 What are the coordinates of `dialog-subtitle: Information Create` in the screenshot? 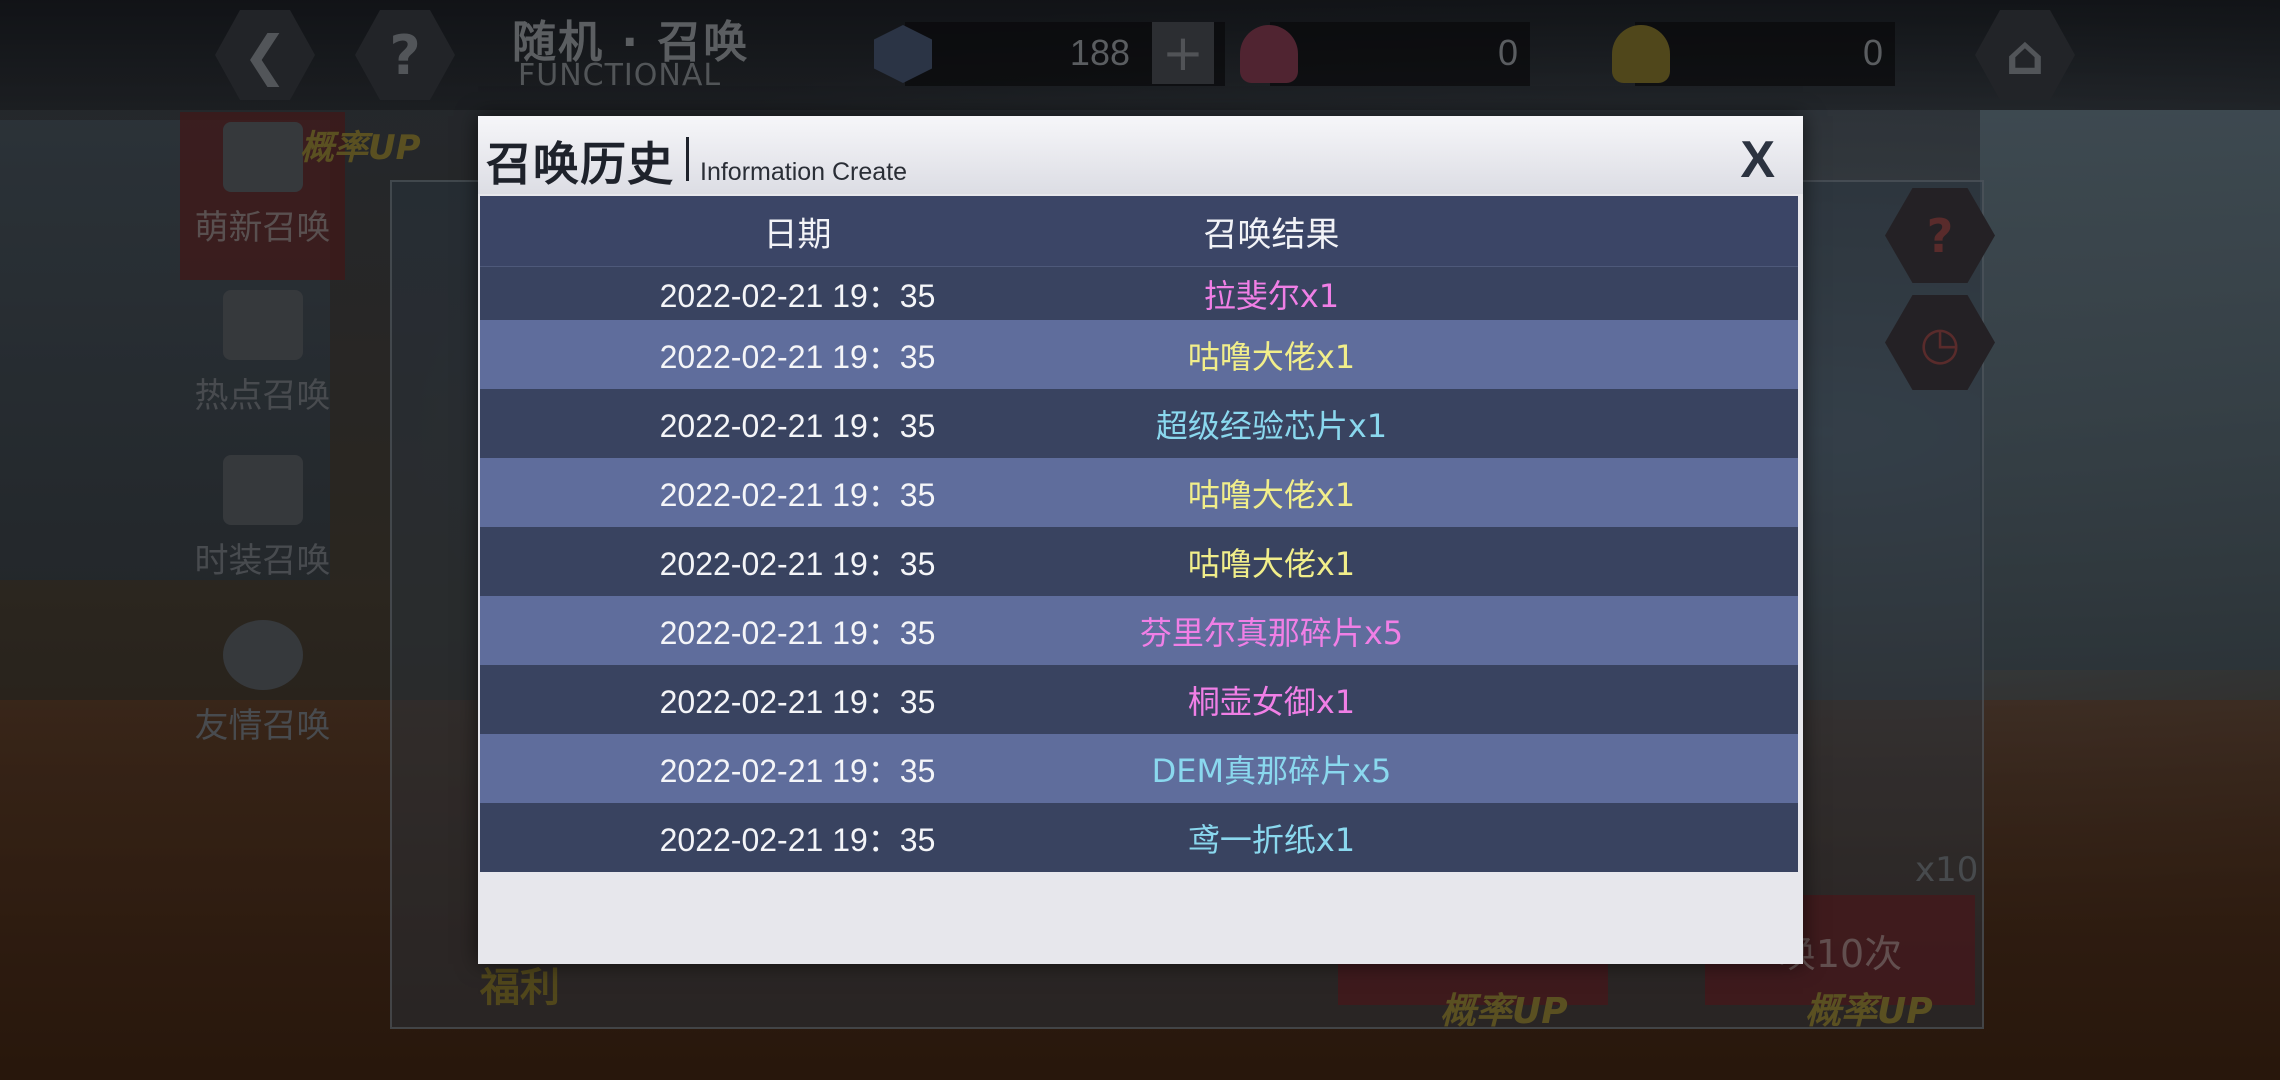 It's located at (804, 172).